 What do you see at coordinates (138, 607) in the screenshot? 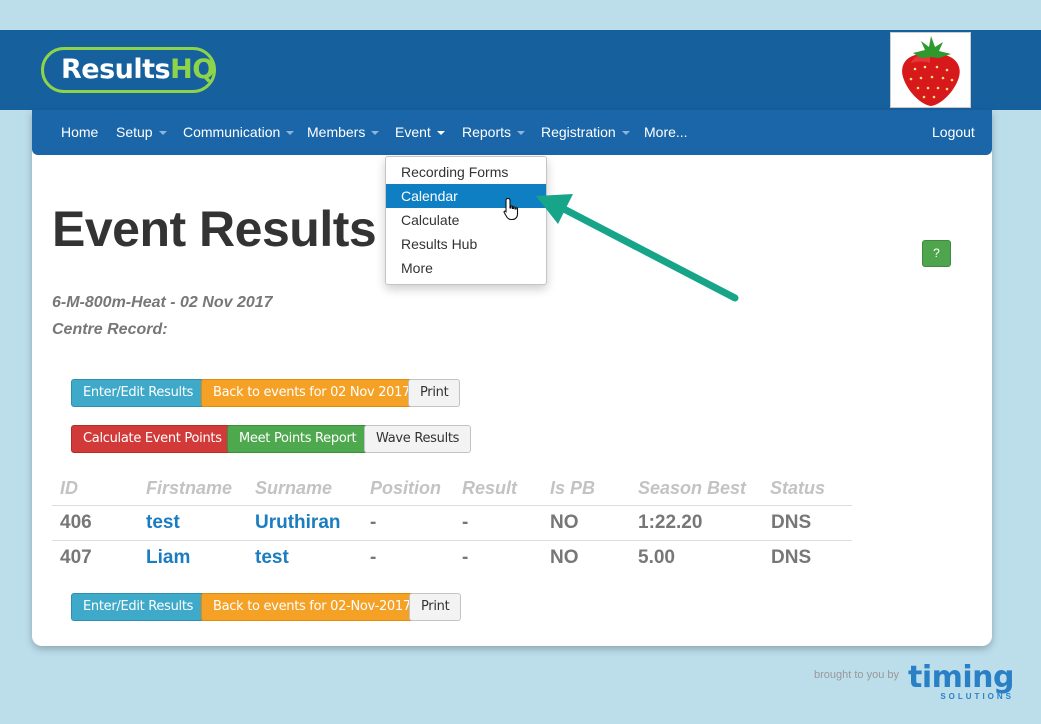
I see `enter-edit-results-button-bottom: Enter/Edit Results` at bounding box center [138, 607].